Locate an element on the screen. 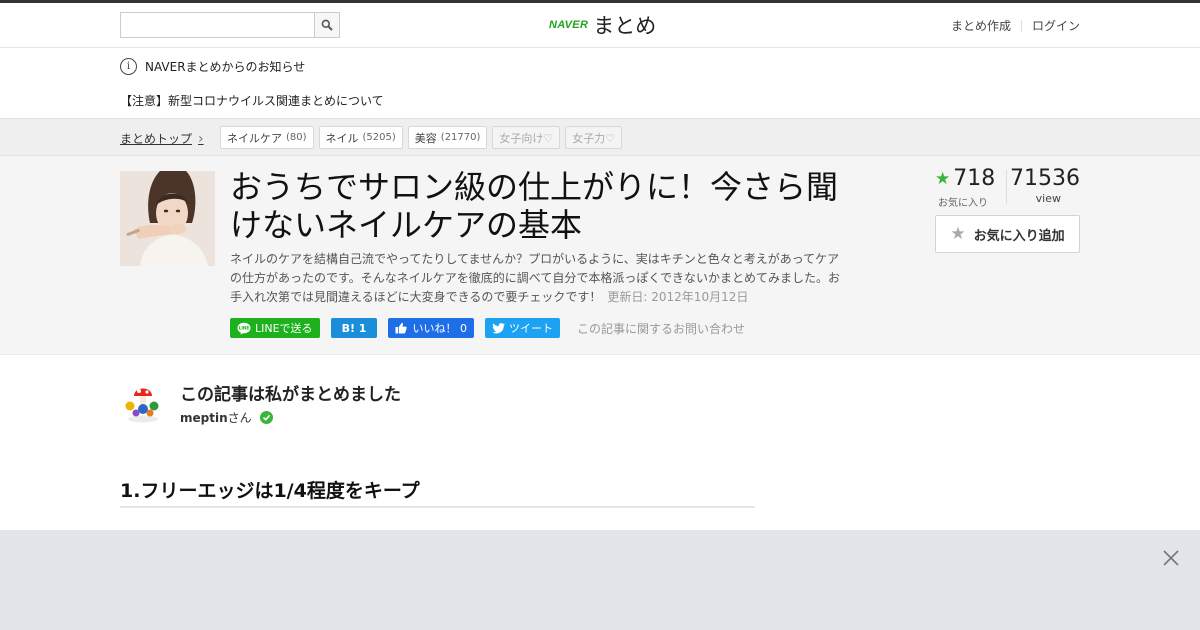  close-icon is located at coordinates (1171, 558).